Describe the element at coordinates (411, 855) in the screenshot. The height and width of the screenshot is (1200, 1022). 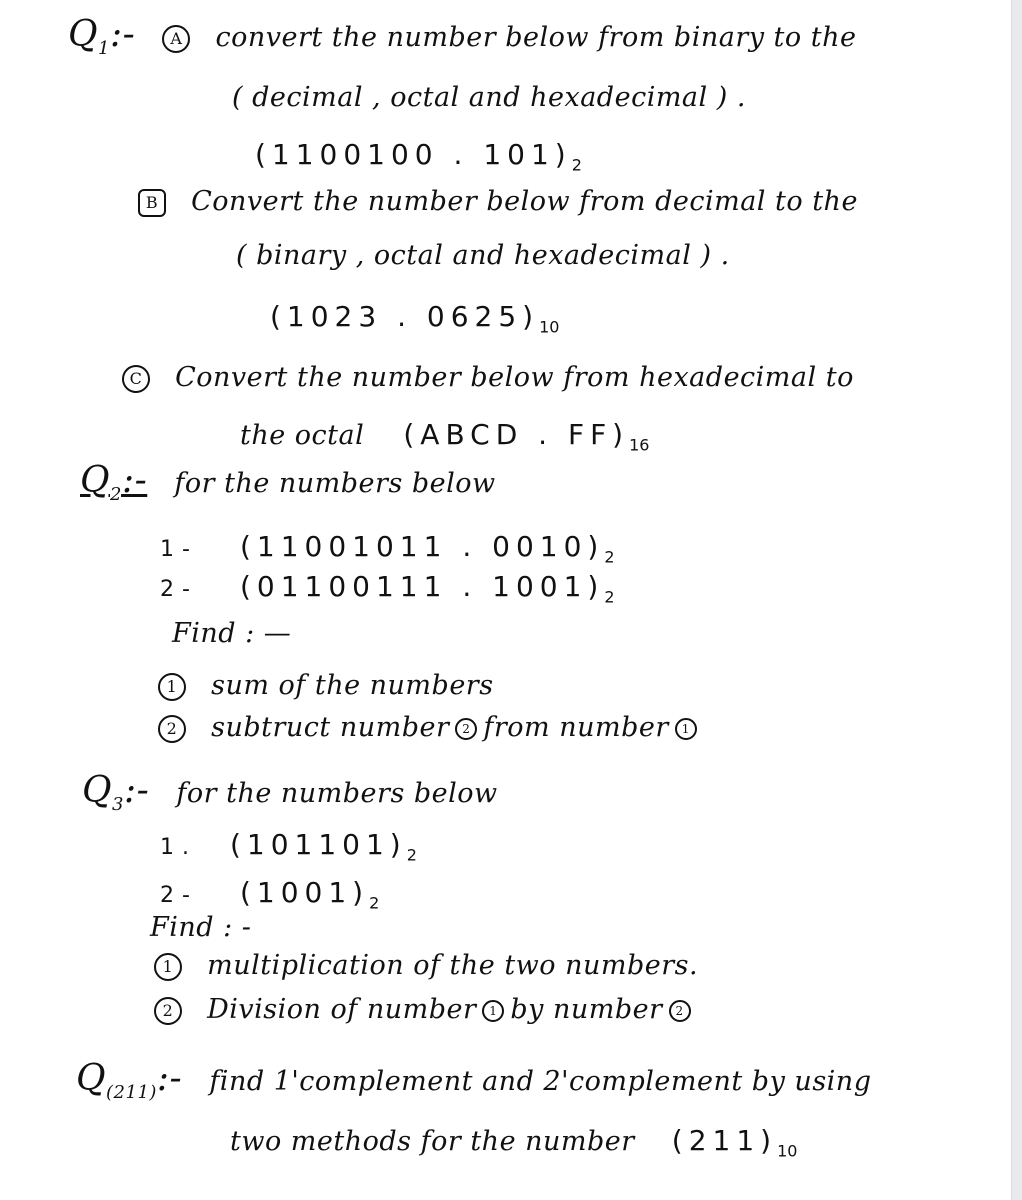
I see `q3-number-1-base: 2` at that location.